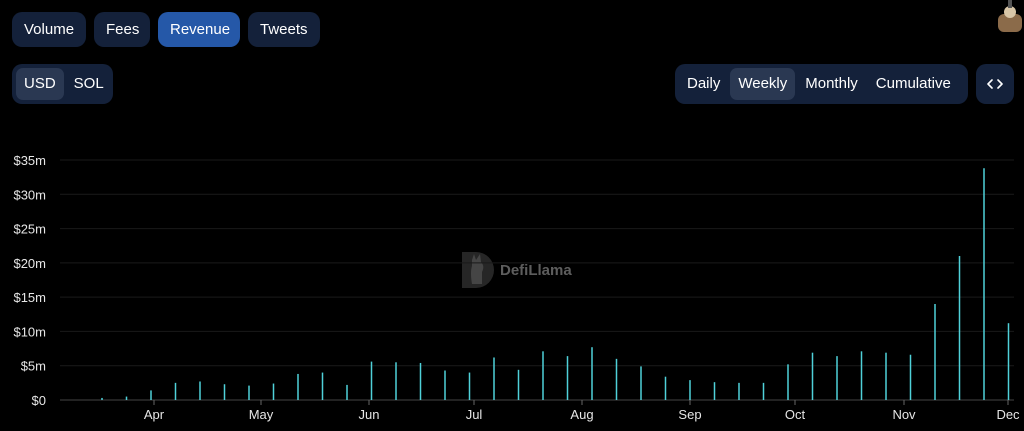 Image resolution: width=1024 pixels, height=431 pixels. What do you see at coordinates (122, 29) in the screenshot?
I see `tab-fees: Fees` at bounding box center [122, 29].